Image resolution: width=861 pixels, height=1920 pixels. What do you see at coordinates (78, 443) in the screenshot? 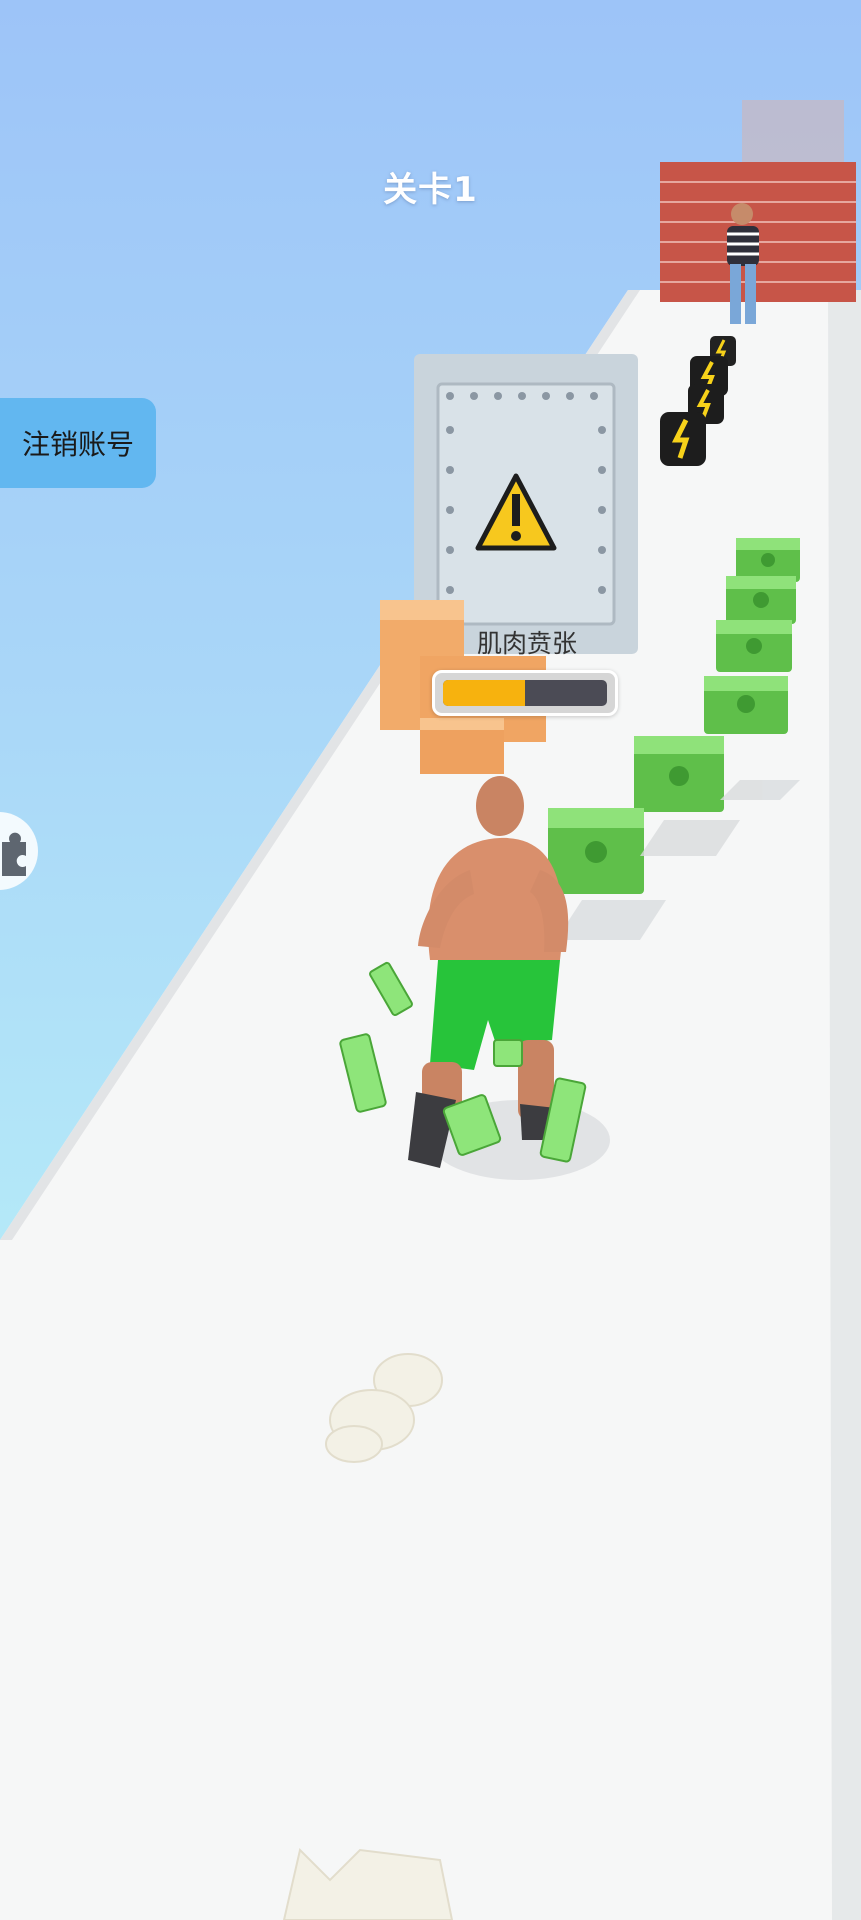
I see `logout-account-button: 注销账号` at bounding box center [78, 443].